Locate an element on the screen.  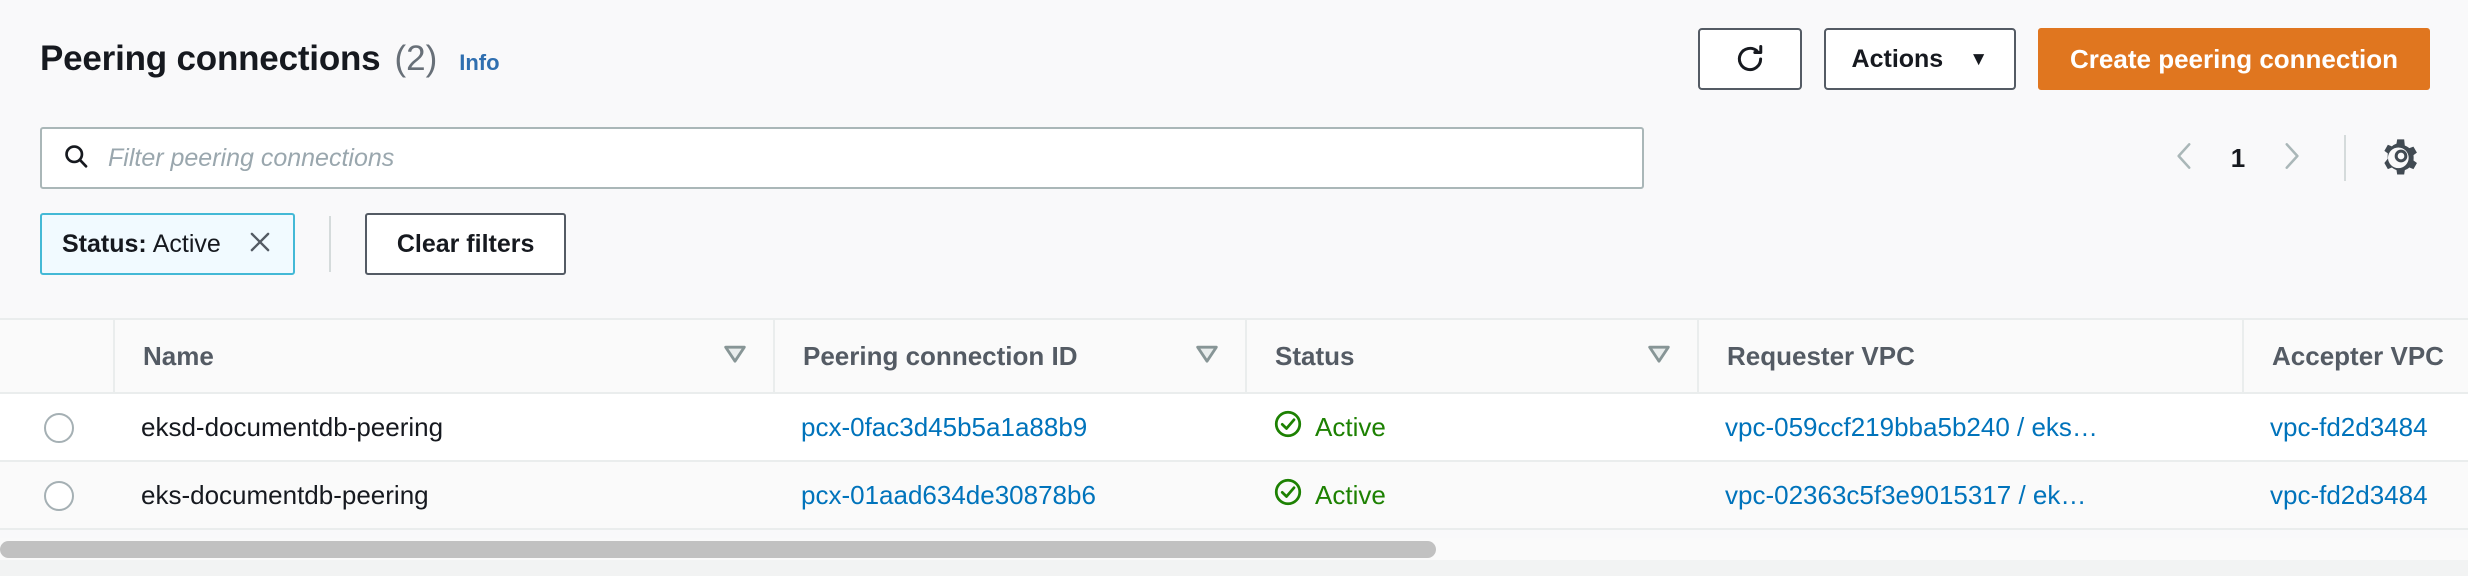
column-label: Status is located at coordinates (1315, 355).